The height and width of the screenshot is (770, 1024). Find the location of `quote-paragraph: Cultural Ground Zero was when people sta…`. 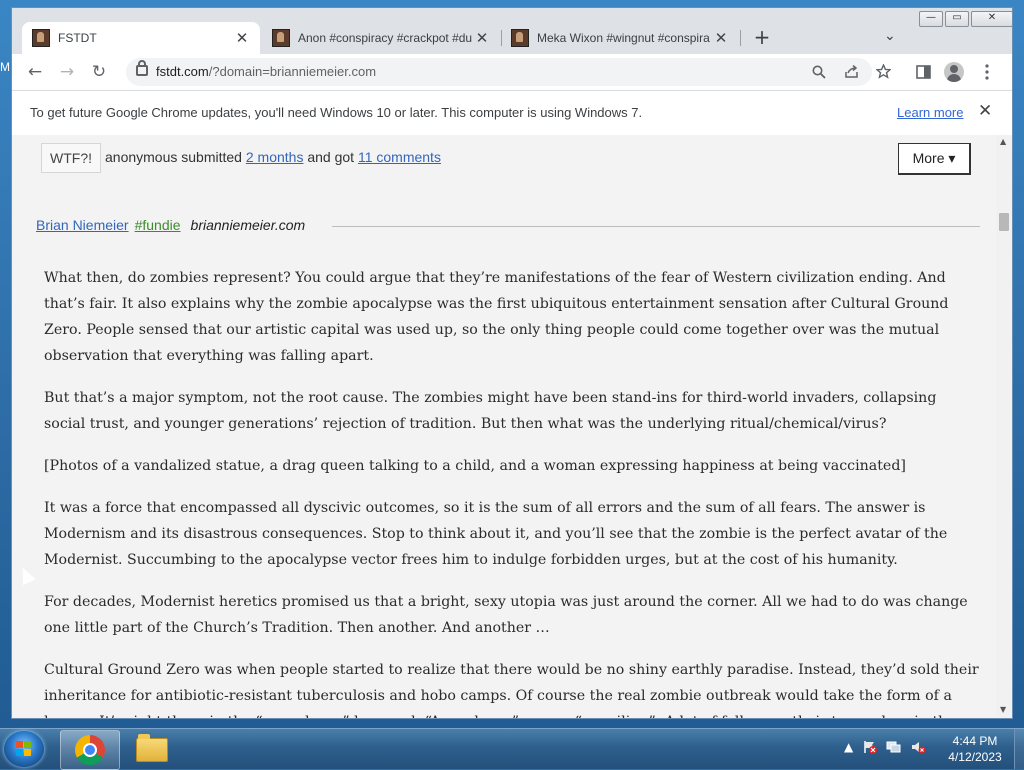

quote-paragraph: Cultural Ground Zero was when people sta… is located at coordinates (511, 690).